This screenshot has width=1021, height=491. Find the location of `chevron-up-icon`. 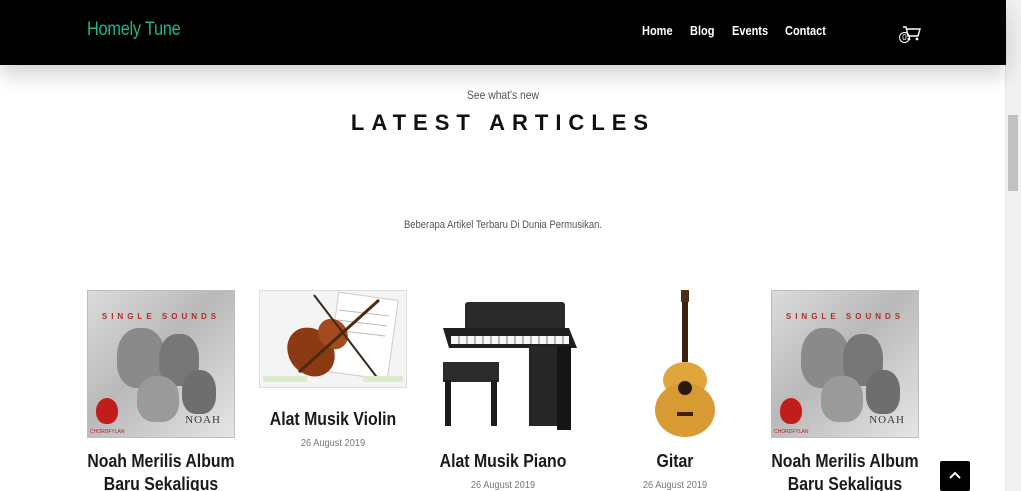

chevron-up-icon is located at coordinates (955, 475).